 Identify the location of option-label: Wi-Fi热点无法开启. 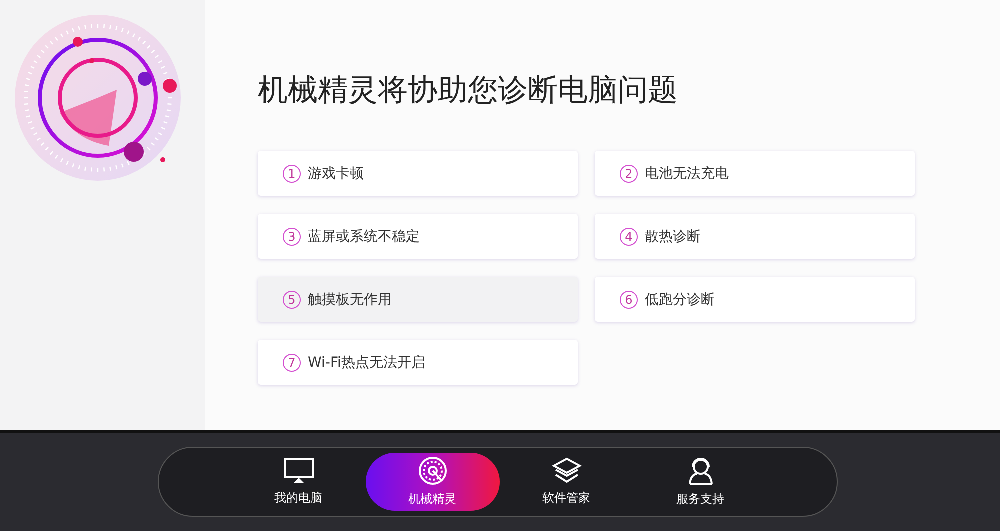
(367, 363).